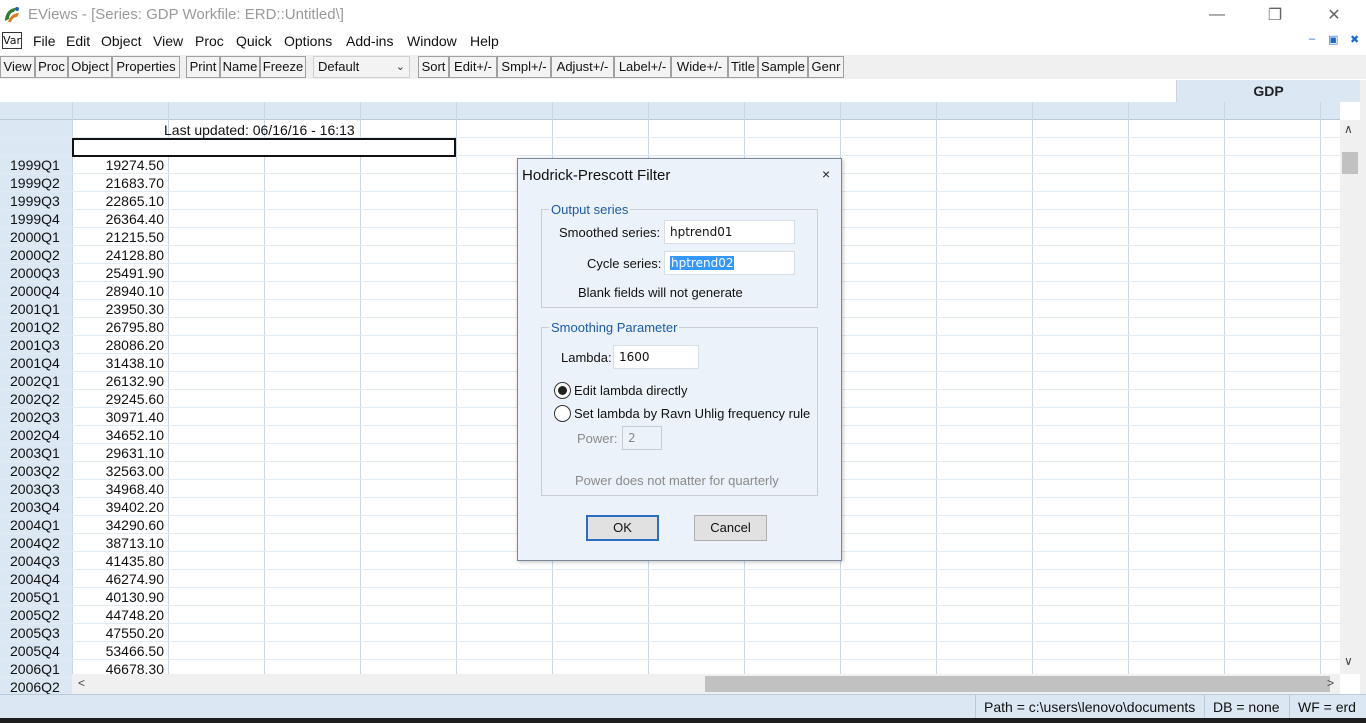 The image size is (1366, 723). Describe the element at coordinates (135, 309) in the screenshot. I see `gdp-value-cell: 23950.30` at that location.